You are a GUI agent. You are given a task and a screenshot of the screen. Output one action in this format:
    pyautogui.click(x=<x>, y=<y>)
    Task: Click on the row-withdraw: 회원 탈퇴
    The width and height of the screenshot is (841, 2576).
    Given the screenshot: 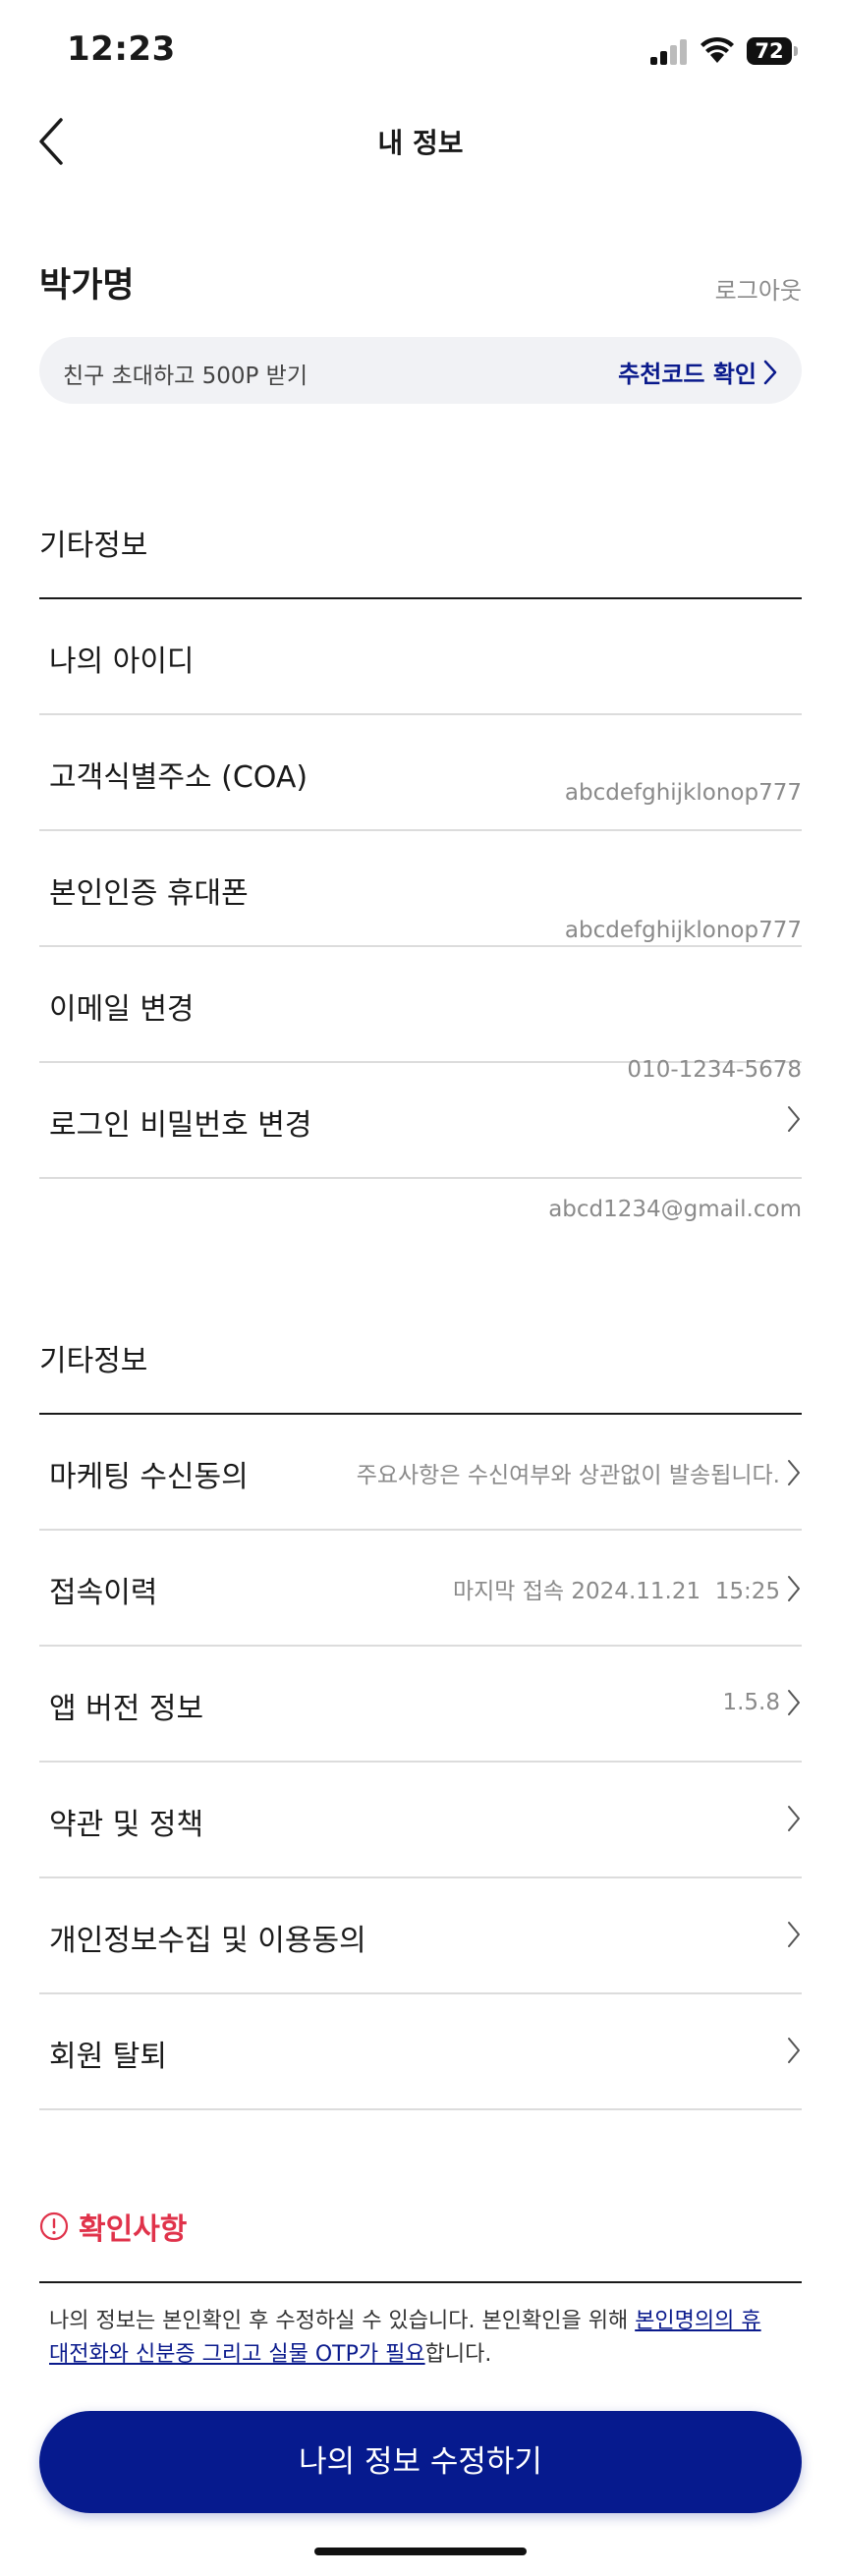 What is the action you would take?
    pyautogui.click(x=420, y=2052)
    